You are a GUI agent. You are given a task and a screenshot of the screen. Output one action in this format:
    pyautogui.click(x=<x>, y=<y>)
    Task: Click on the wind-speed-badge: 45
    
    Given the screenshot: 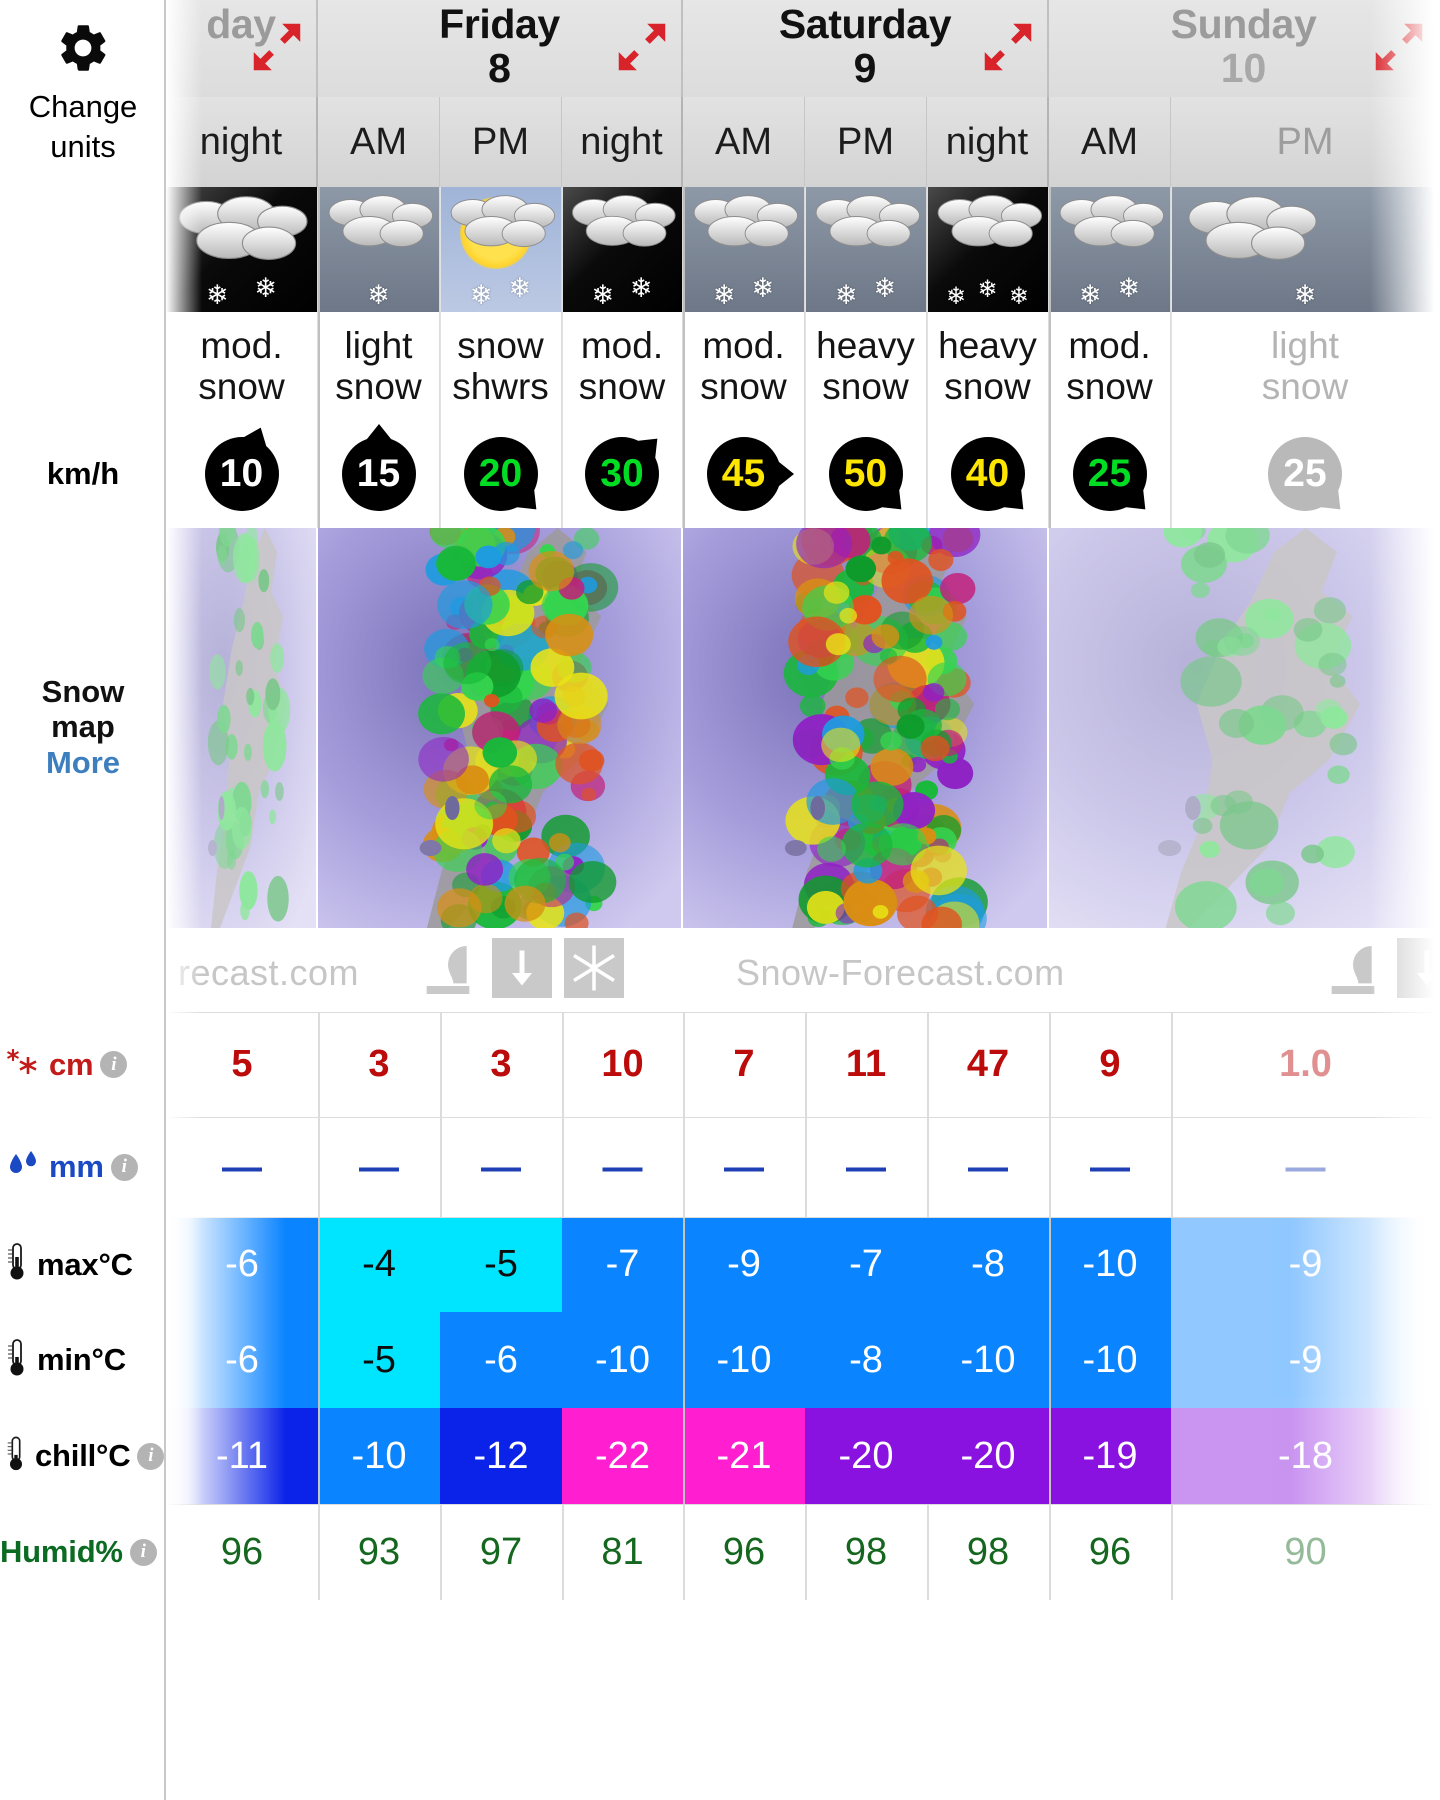 What is the action you would take?
    pyautogui.click(x=743, y=474)
    